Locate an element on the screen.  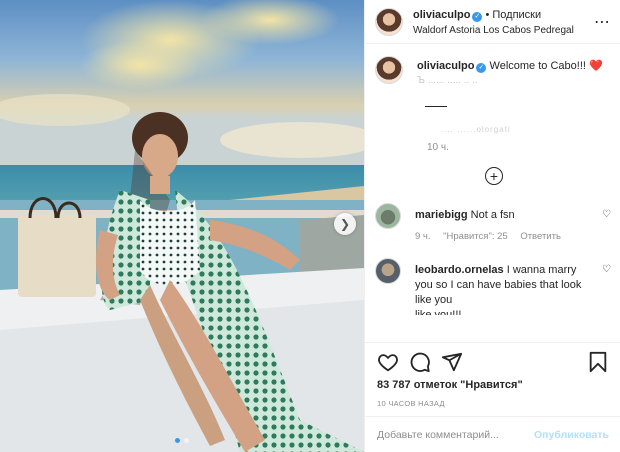
following-button: • Подписки is located at coordinates (513, 15).